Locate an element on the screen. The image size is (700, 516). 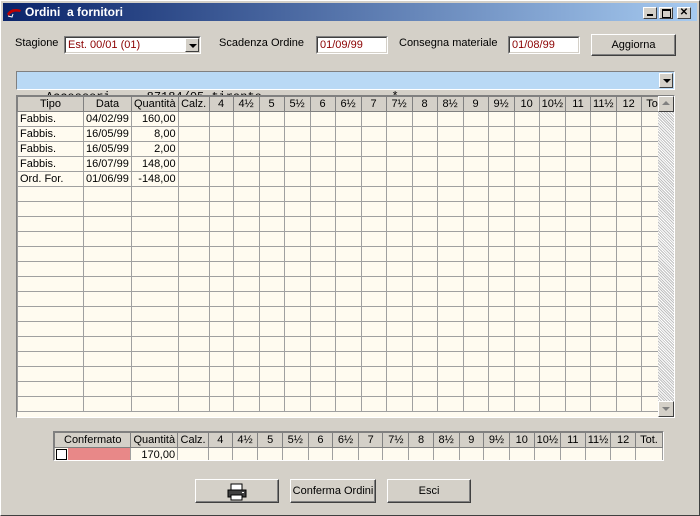
summary-qty-cell: 170,00 is located at coordinates (154, 453).